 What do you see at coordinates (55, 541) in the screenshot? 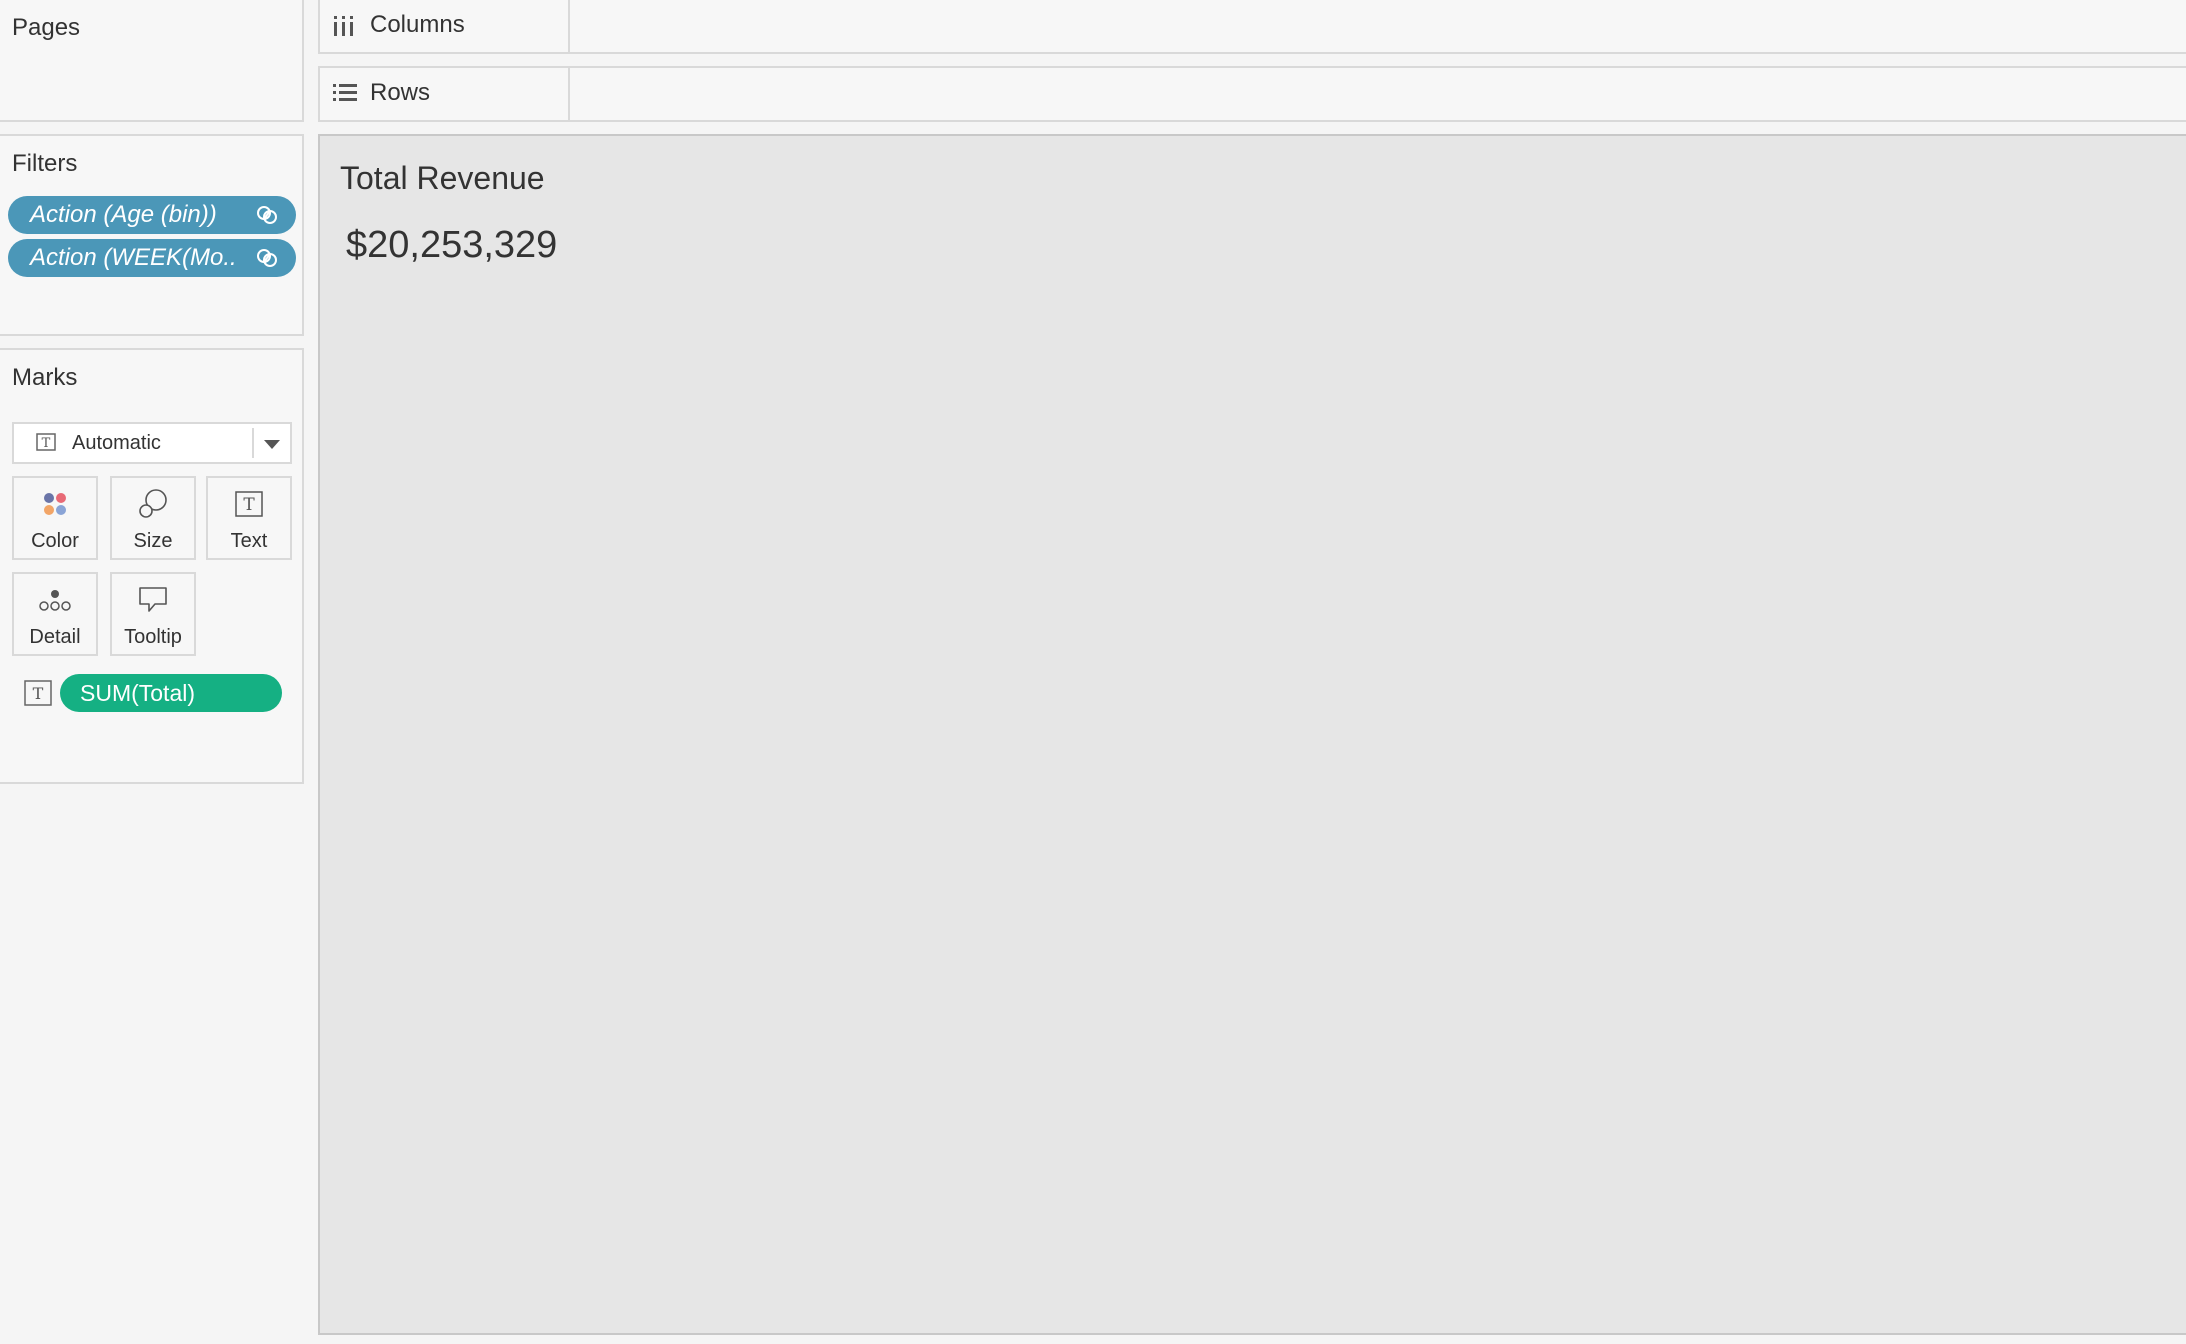
I see `color-label: Color` at bounding box center [55, 541].